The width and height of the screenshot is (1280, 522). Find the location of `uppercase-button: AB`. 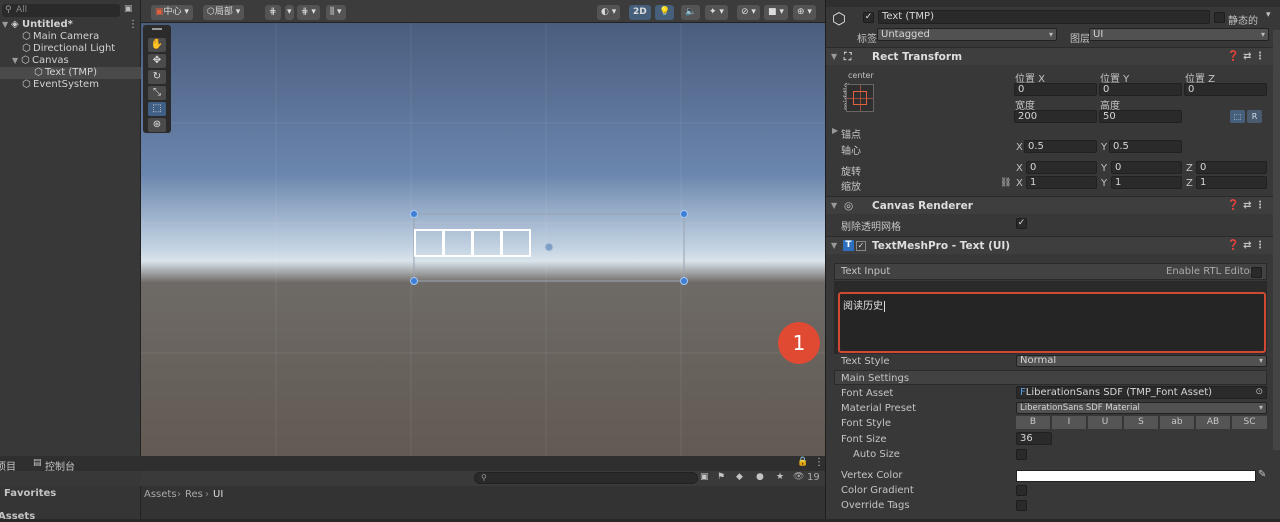

uppercase-button: AB is located at coordinates (1213, 422).